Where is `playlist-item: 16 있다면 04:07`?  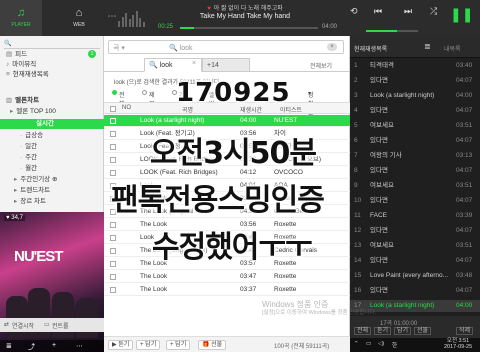 playlist-item: 16 있다면 04:07 is located at coordinates (415, 291).